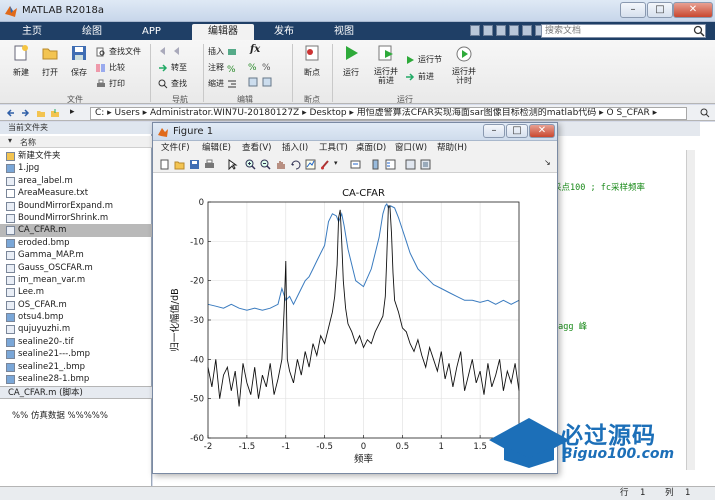  What do you see at coordinates (79, 61) in the screenshot?
I see `save-button: 保存` at bounding box center [79, 61].